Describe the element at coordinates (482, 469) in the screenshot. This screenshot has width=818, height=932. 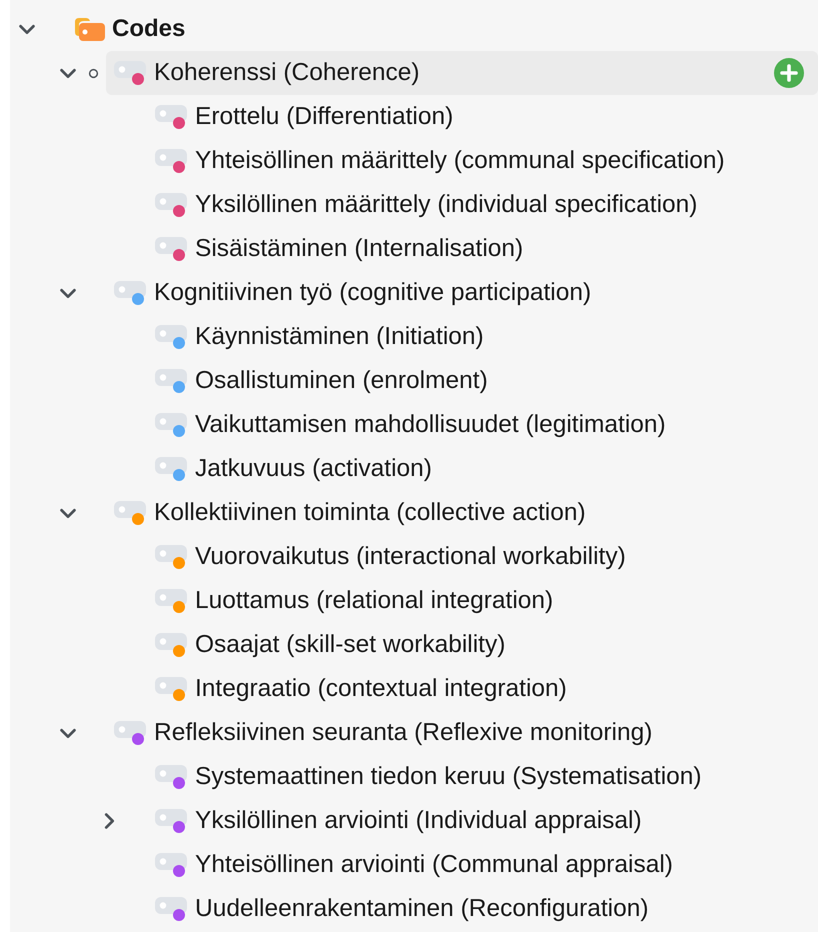
I see `tree-row: Jatkuvuus (activation)` at that location.